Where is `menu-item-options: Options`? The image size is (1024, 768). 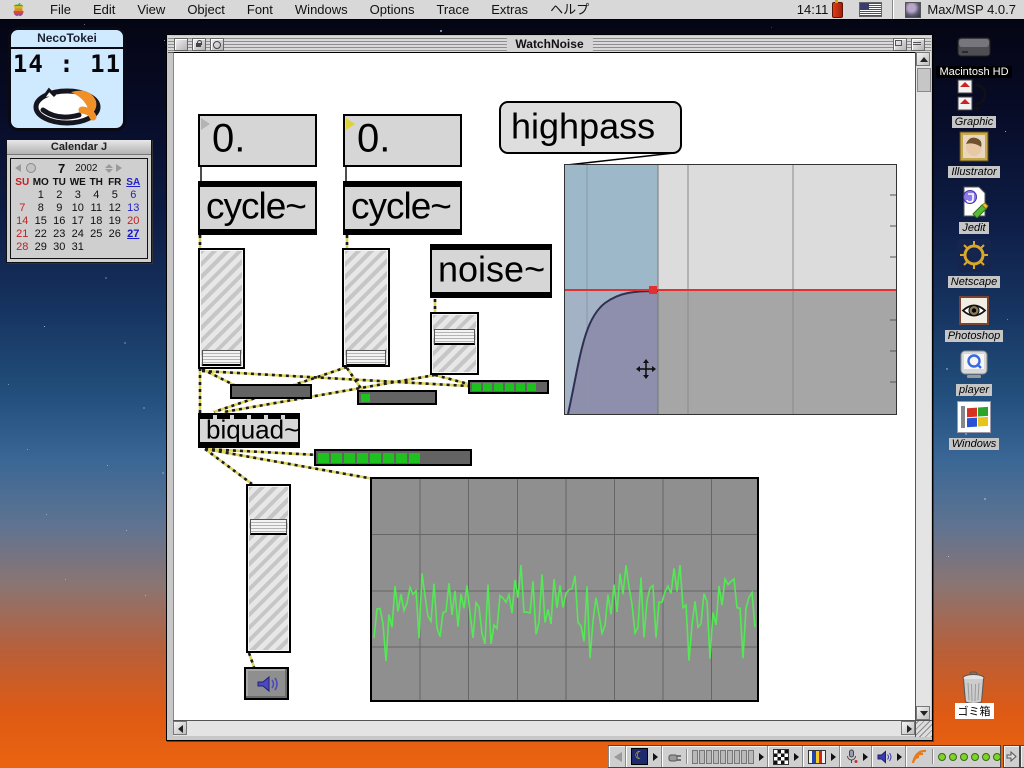 menu-item-options: Options is located at coordinates (392, 9).